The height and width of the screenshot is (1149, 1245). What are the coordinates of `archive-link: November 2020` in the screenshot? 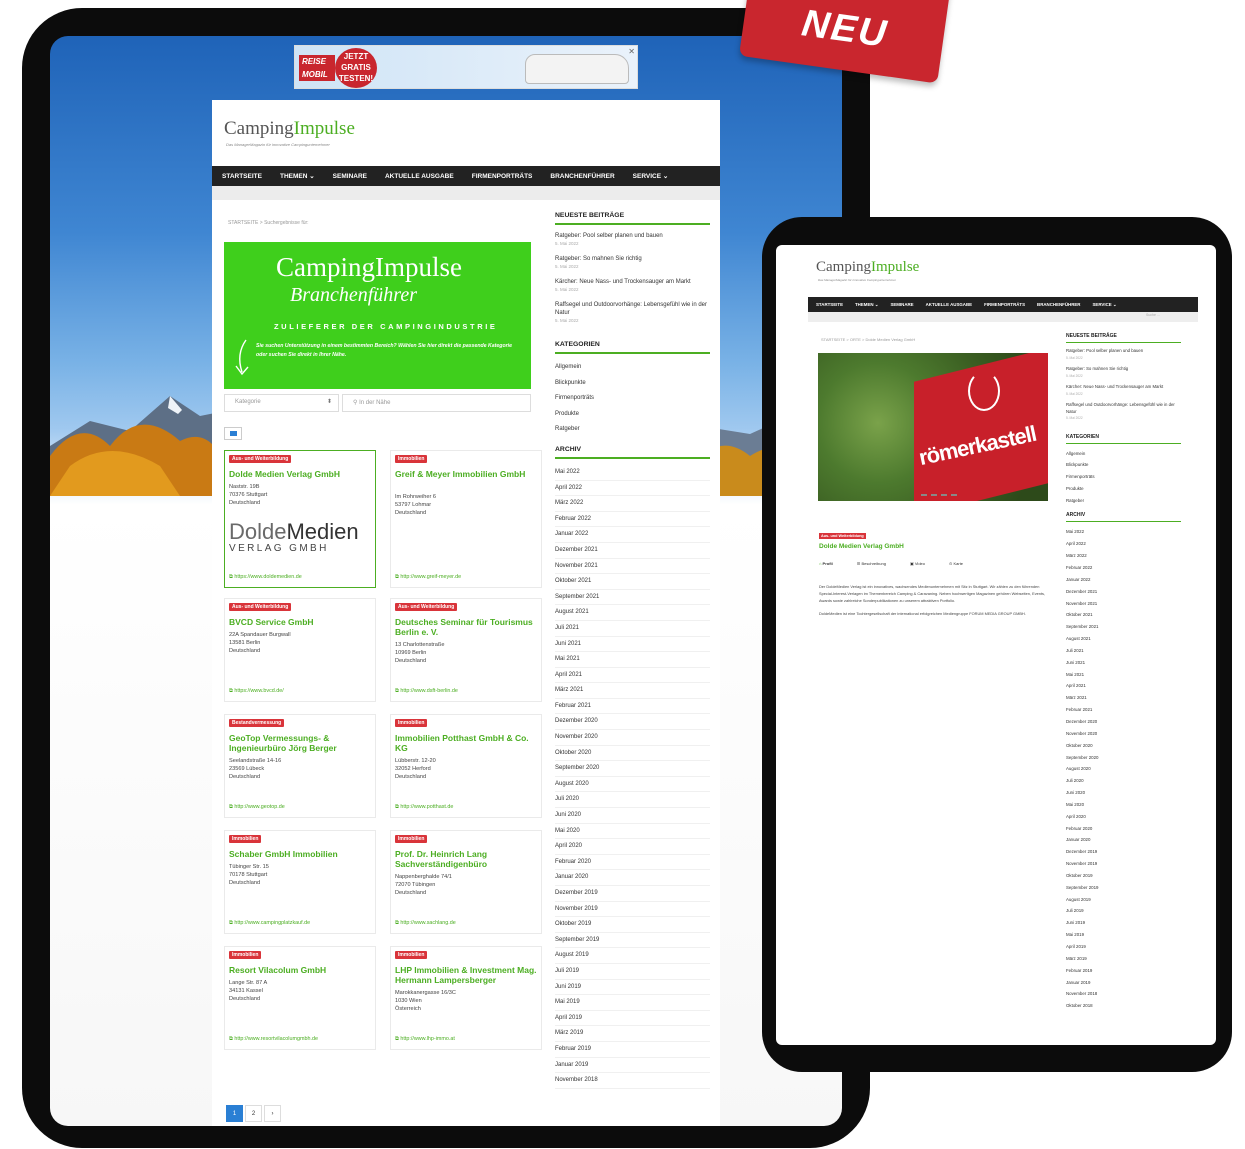 It's located at (1123, 734).